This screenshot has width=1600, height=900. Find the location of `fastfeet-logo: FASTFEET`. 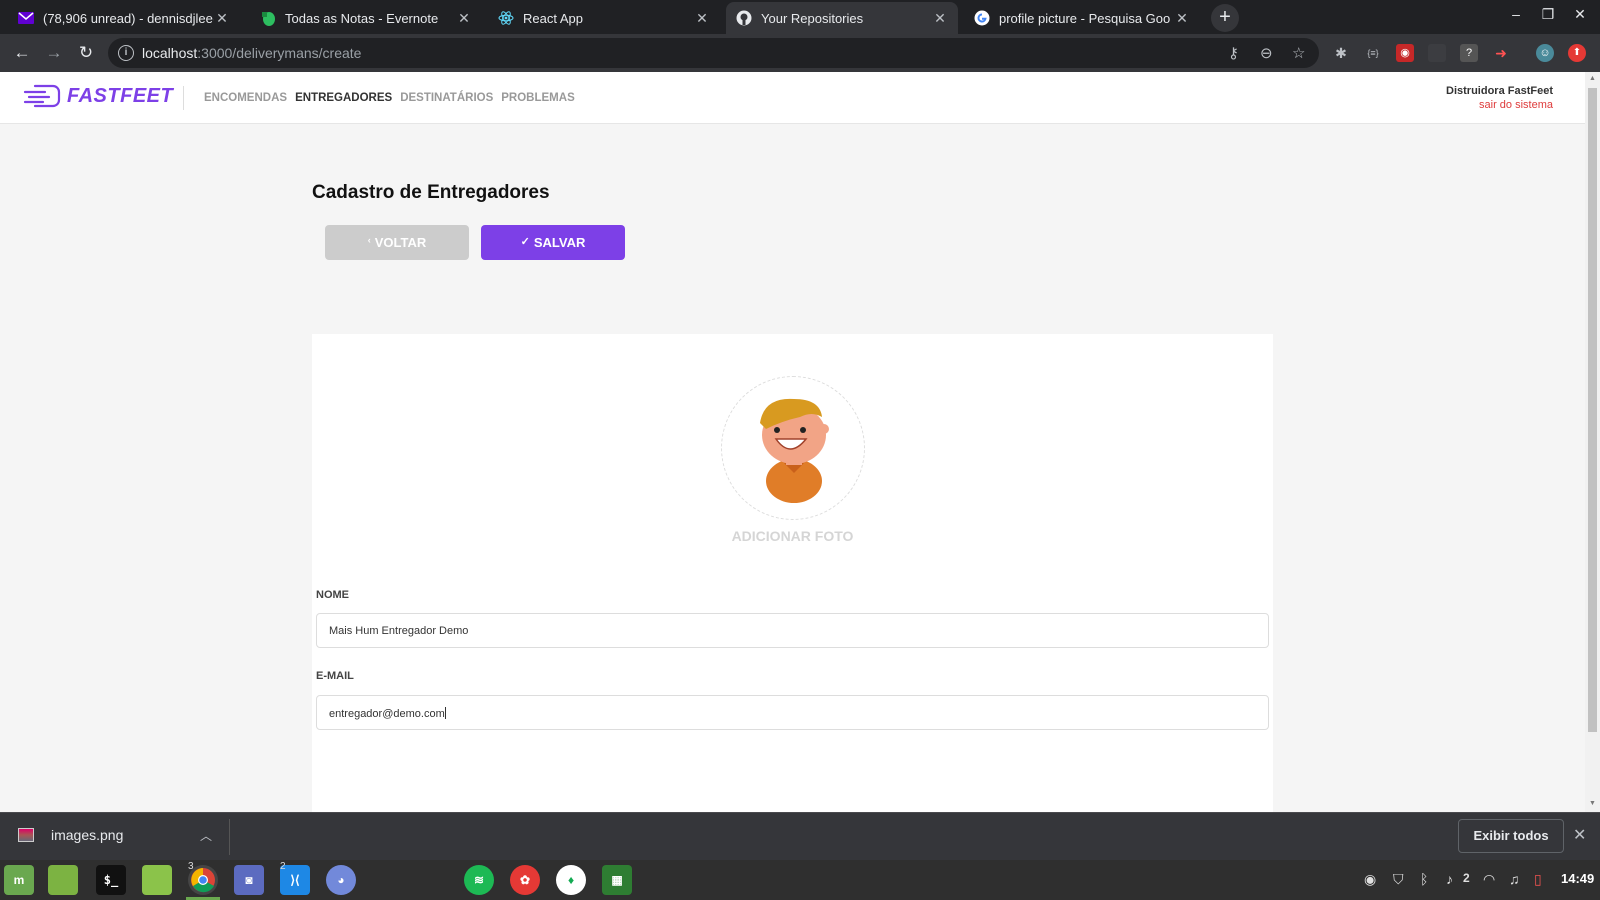

fastfeet-logo: FASTFEET is located at coordinates (98, 96).